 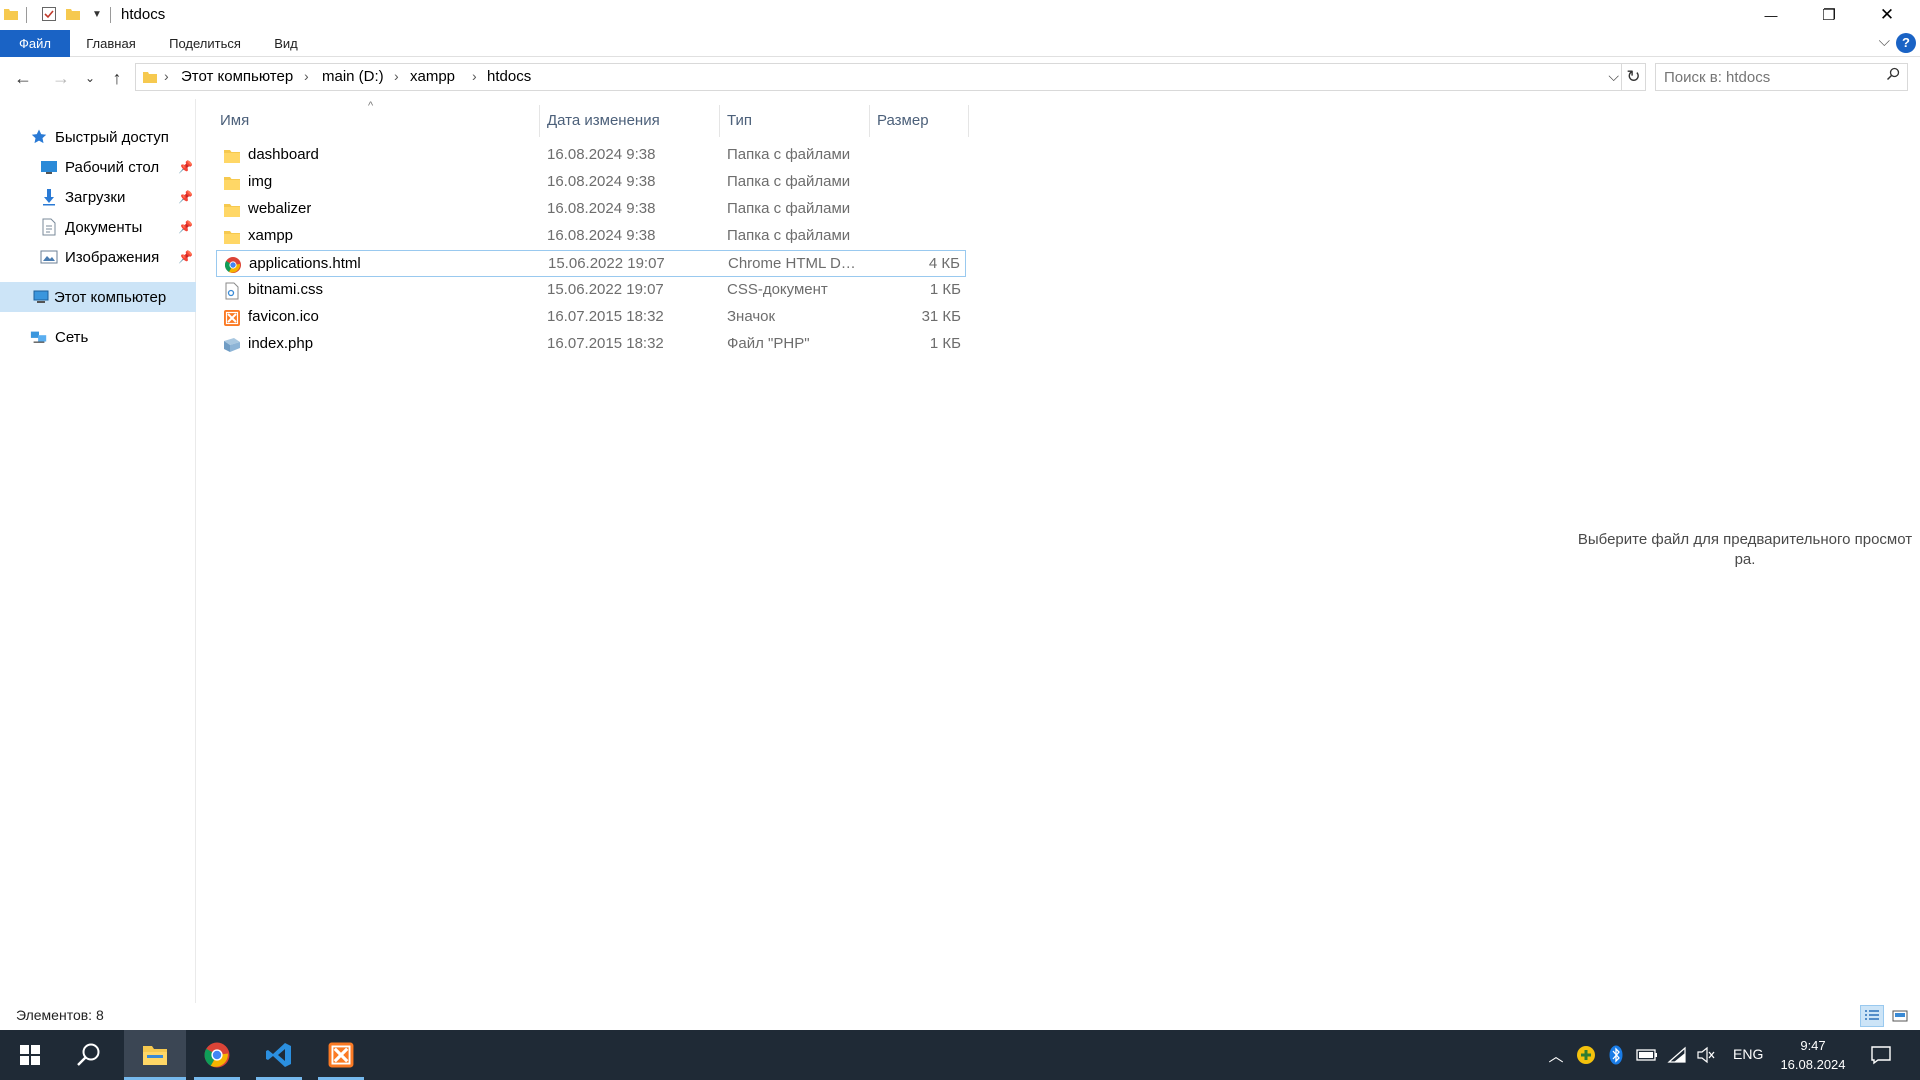 I want to click on taskbar-chrome, so click(x=217, y=1055).